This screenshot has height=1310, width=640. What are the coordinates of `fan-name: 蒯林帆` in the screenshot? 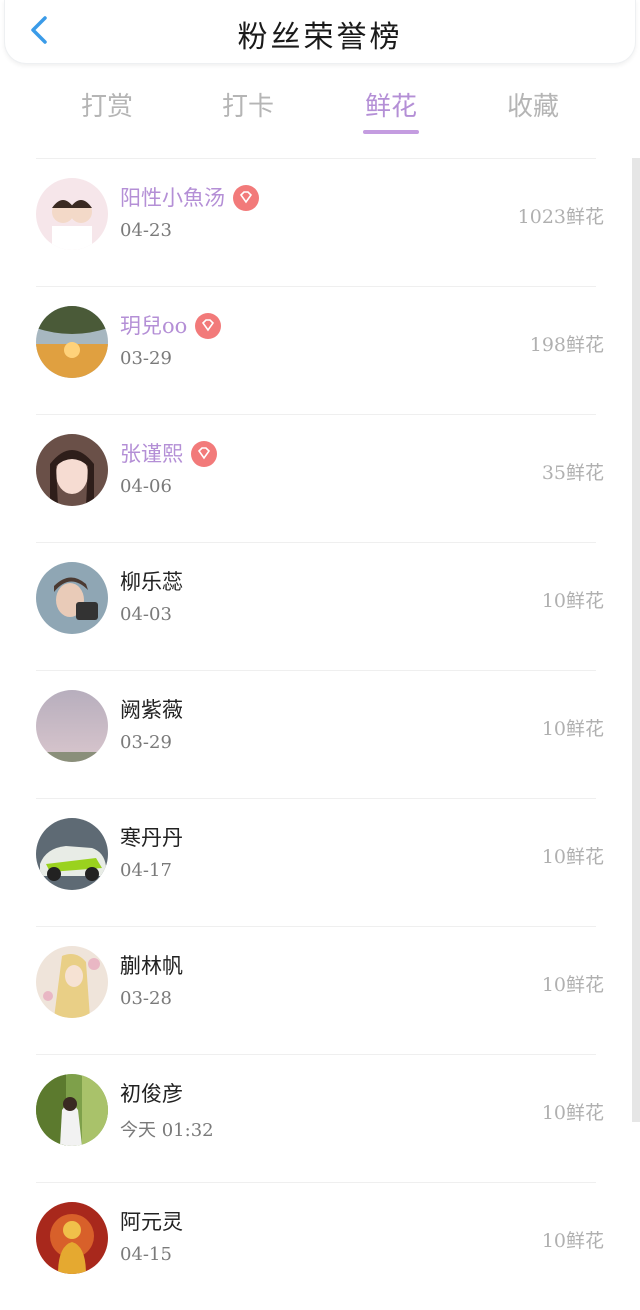 It's located at (151, 965).